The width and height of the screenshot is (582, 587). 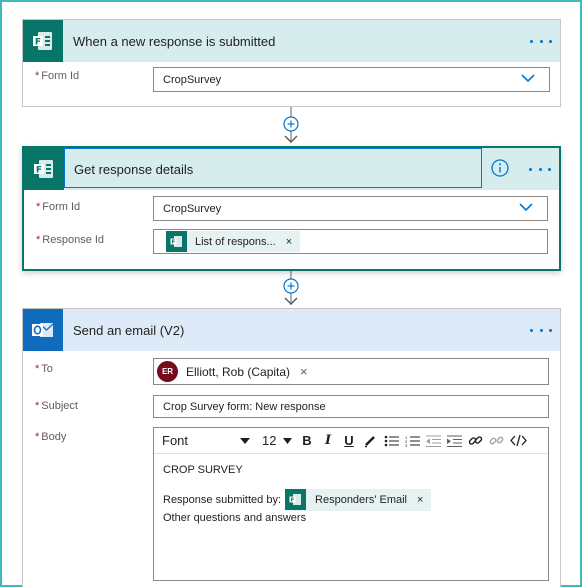 I want to click on font-size-dropdown: 12, so click(x=277, y=440).